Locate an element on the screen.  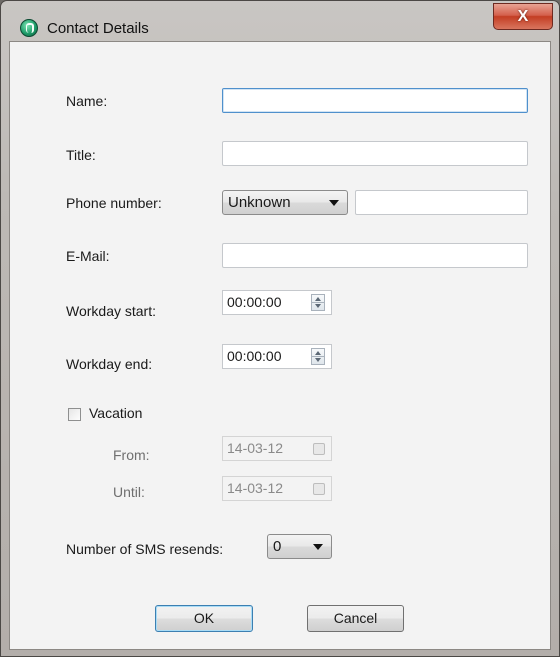
vacation-from-value: 14-03-12 is located at coordinates (255, 448).